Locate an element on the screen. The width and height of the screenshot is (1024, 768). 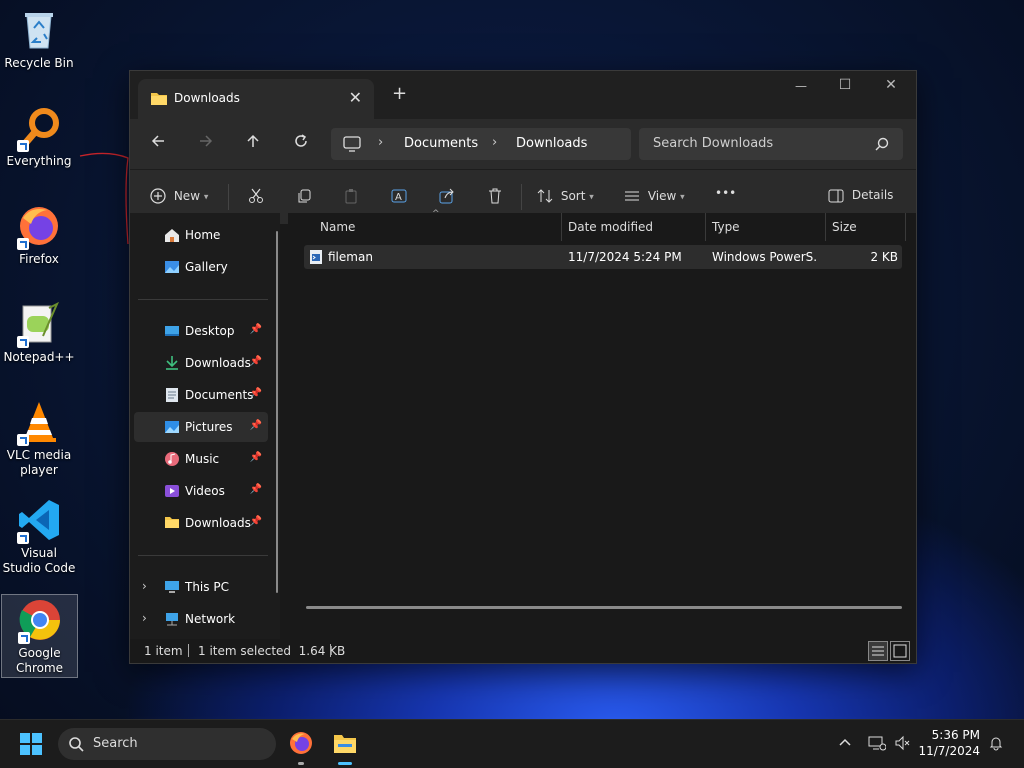
sidebar-item-gallery: Gallery is located at coordinates (201, 267).